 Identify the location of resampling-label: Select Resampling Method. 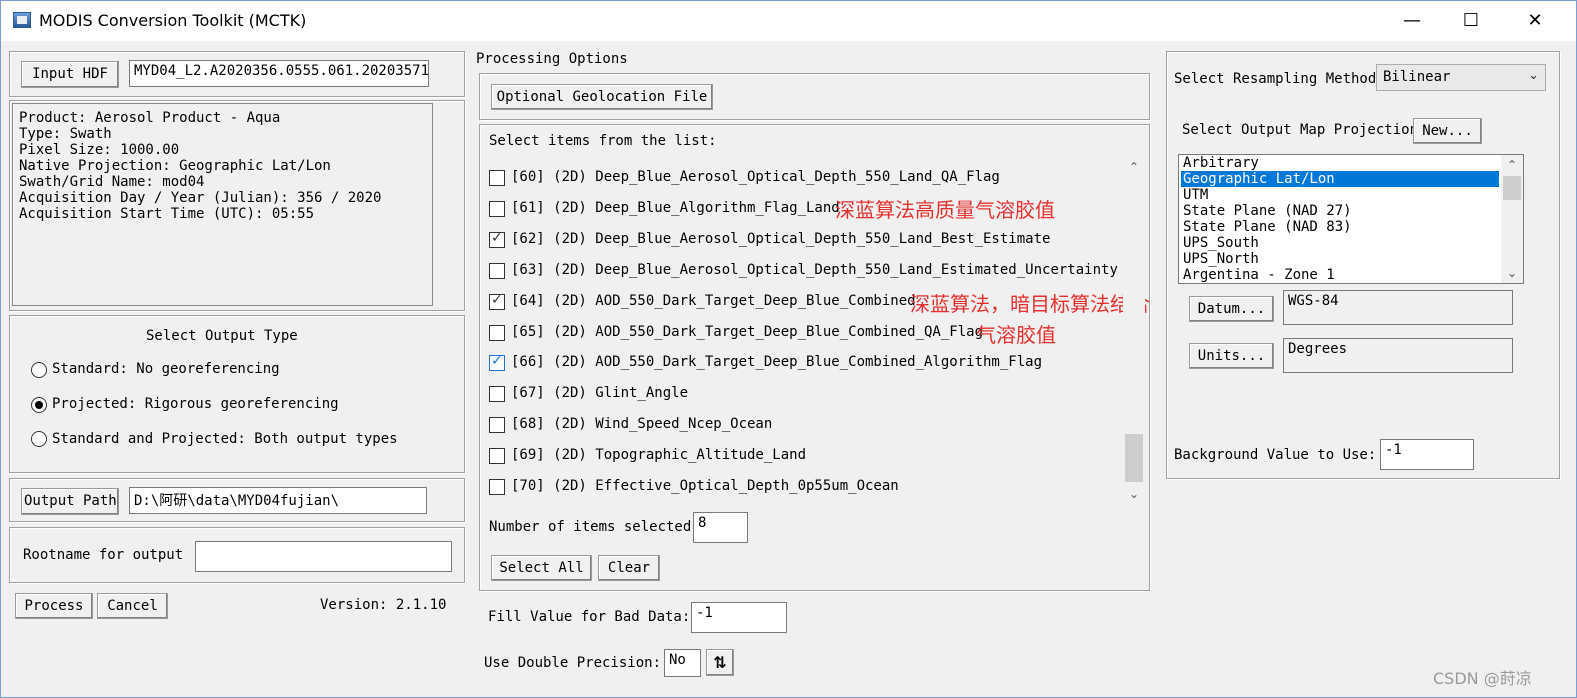
(1275, 79).